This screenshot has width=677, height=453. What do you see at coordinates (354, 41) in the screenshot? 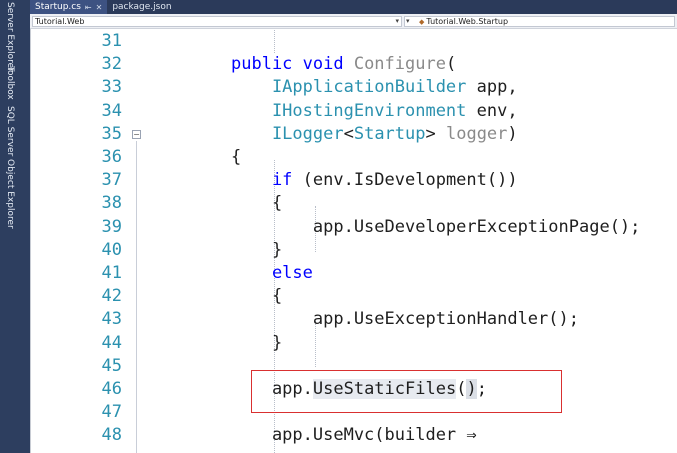
I see `code-line: 31` at bounding box center [354, 41].